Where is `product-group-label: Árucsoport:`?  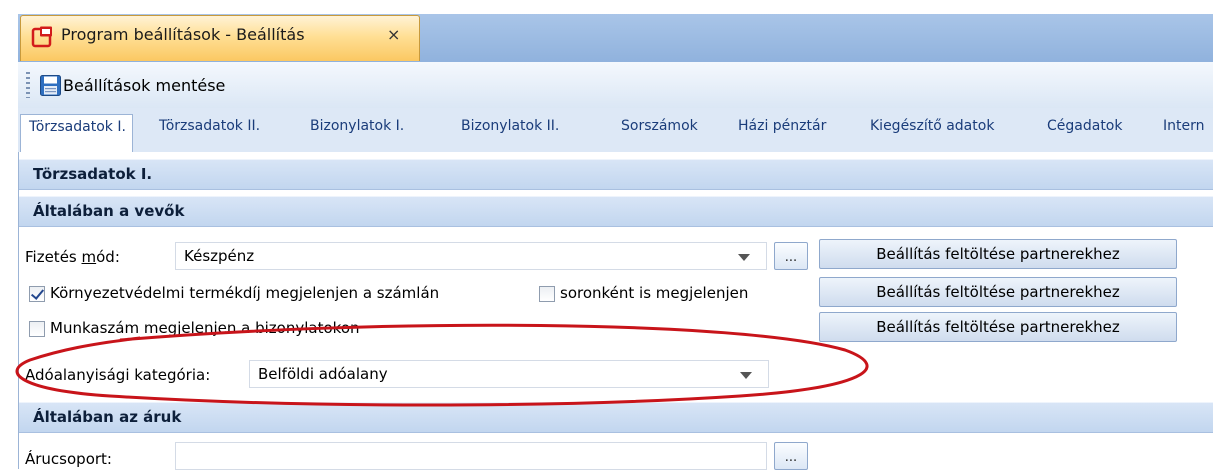
product-group-label: Árucsoport: is located at coordinates (68, 459).